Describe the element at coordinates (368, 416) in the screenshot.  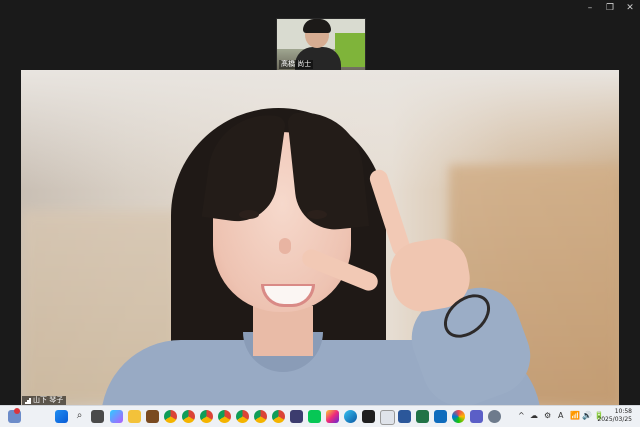
I see `chatgpt-icon` at that location.